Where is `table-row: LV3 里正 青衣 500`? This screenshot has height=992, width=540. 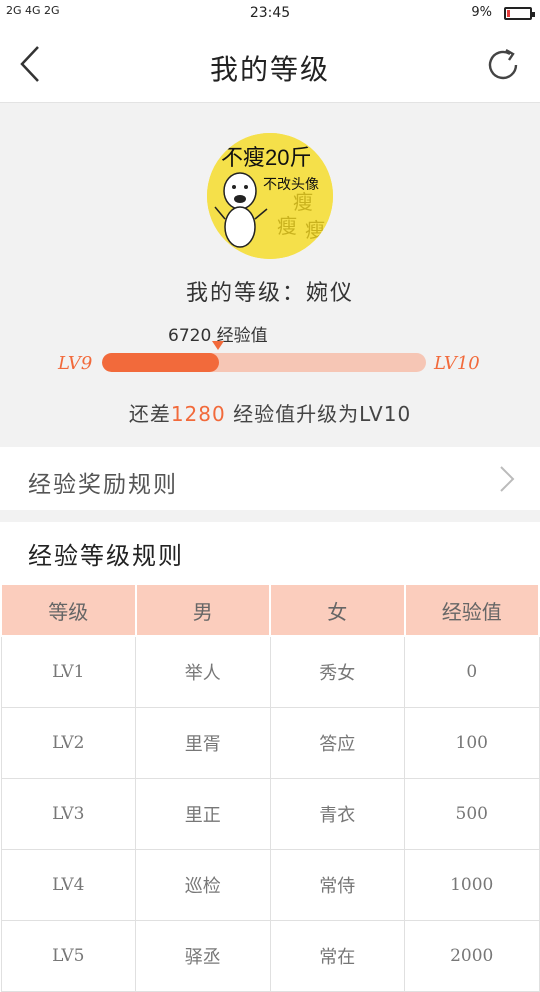
table-row: LV3 里正 青衣 500 is located at coordinates (270, 814).